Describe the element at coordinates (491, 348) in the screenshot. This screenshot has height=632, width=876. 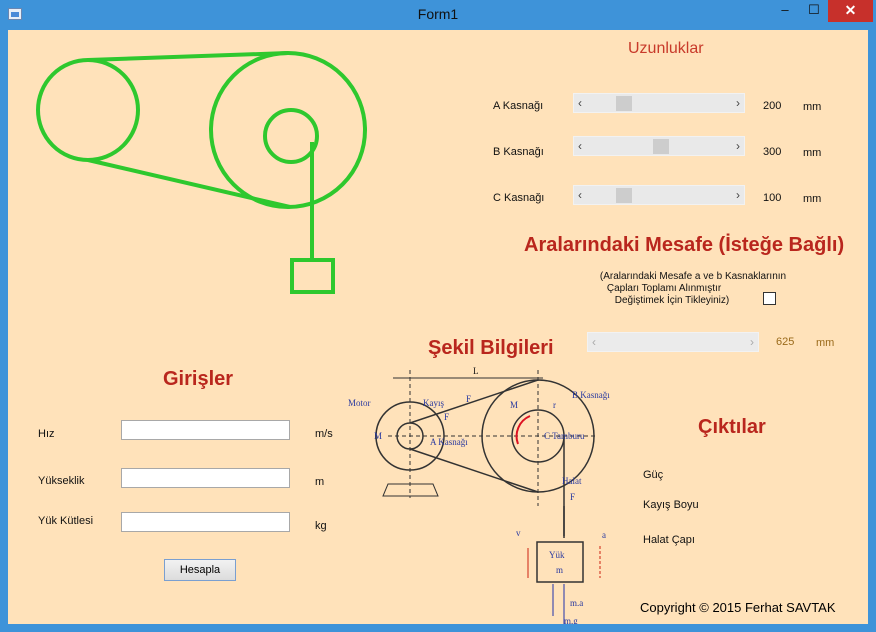
I see `sekil-title: Şekil Bilgileri` at that location.